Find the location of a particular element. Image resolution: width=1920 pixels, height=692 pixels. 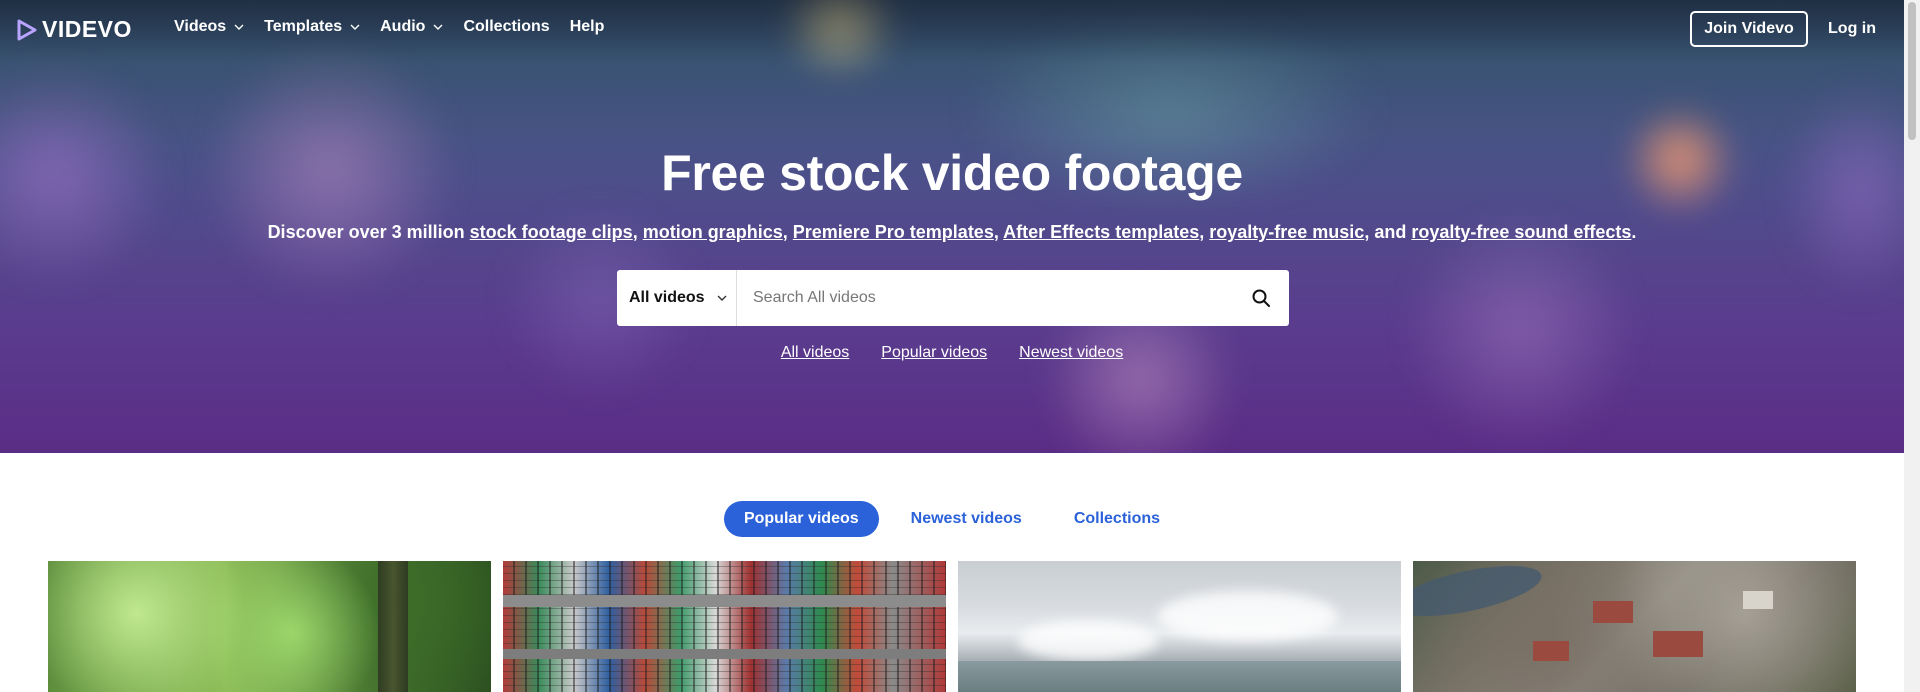

scrollbar-thumb is located at coordinates (1912, 71).